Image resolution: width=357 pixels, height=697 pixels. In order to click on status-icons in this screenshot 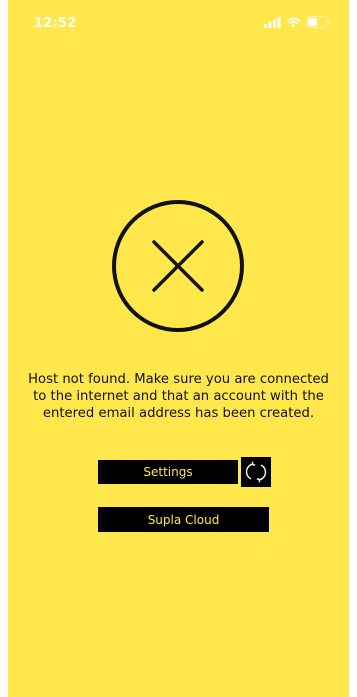, I will do `click(297, 22)`.